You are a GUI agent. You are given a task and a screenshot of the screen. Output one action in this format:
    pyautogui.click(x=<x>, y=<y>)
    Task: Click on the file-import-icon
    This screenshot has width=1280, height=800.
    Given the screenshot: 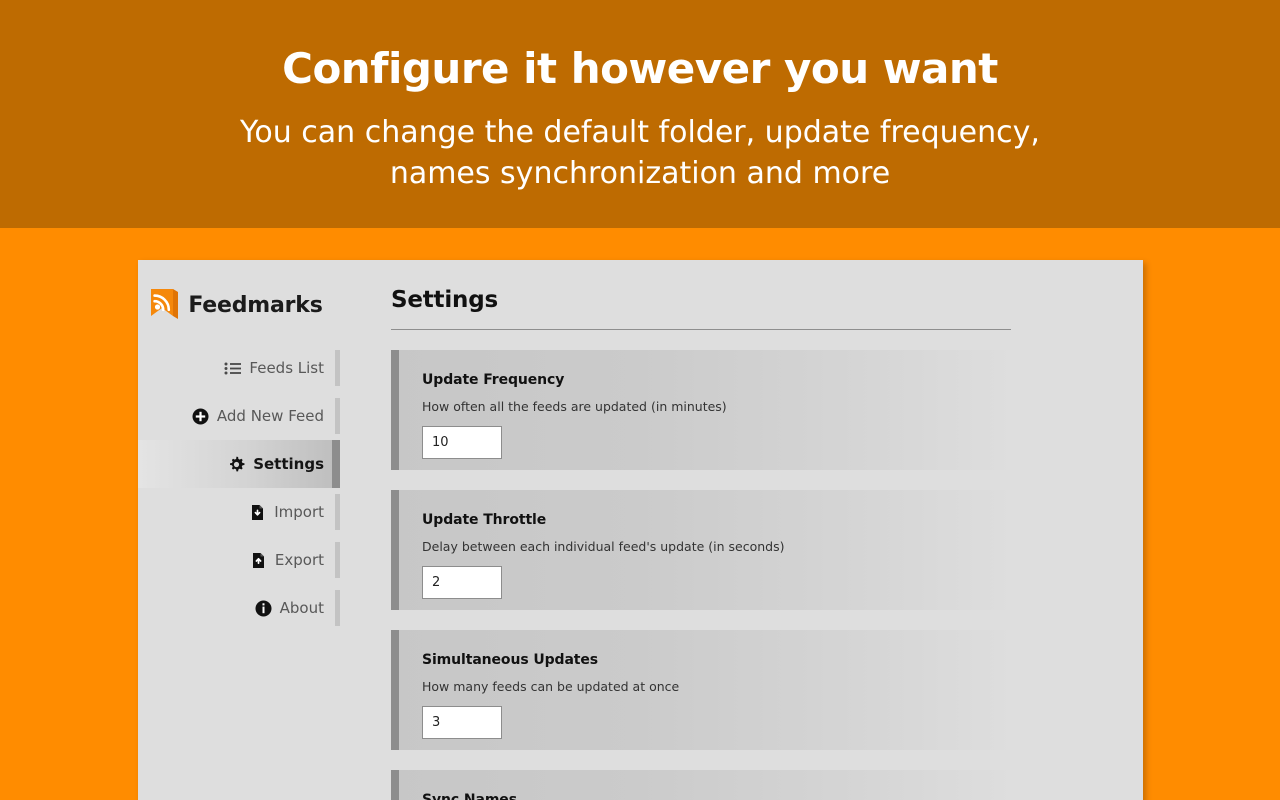 What is the action you would take?
    pyautogui.click(x=257, y=512)
    